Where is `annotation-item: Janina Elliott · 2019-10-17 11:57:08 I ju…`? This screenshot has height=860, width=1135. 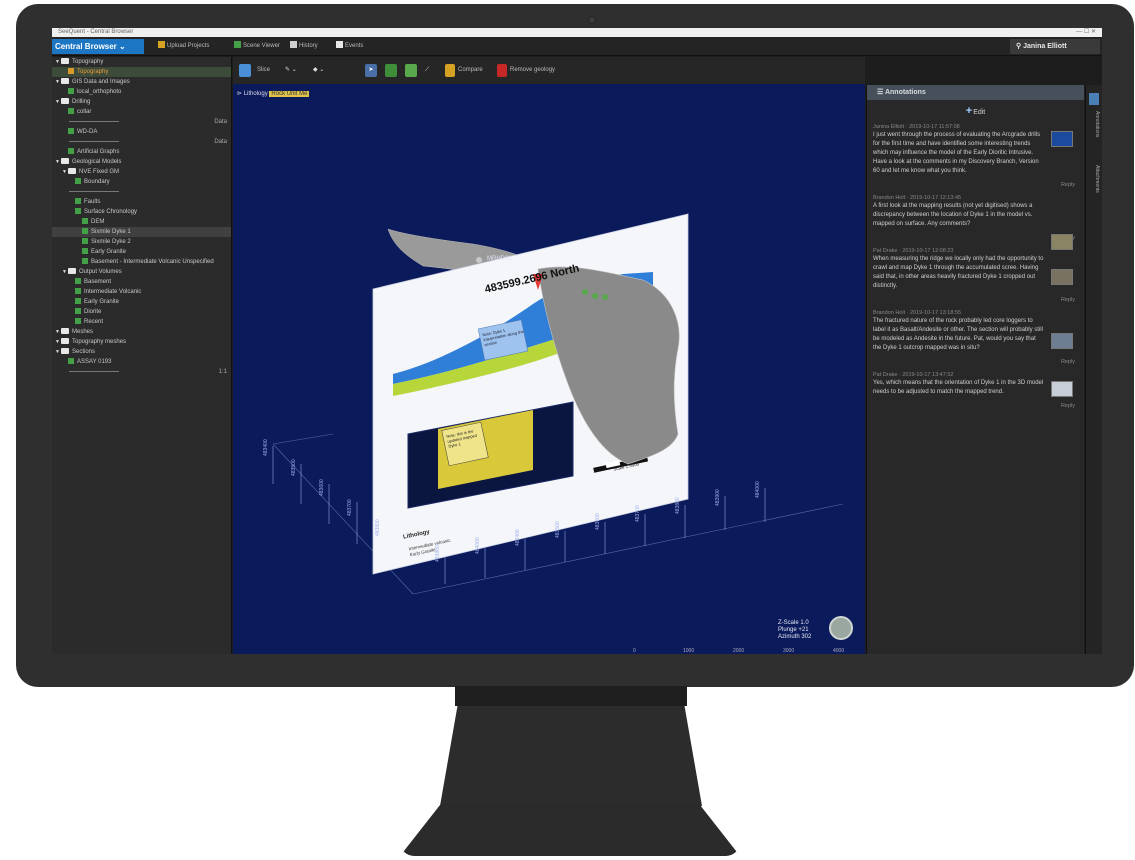
annotation-item: Janina Elliott · 2019-10-17 11:57:08 I ju… is located at coordinates (976, 155).